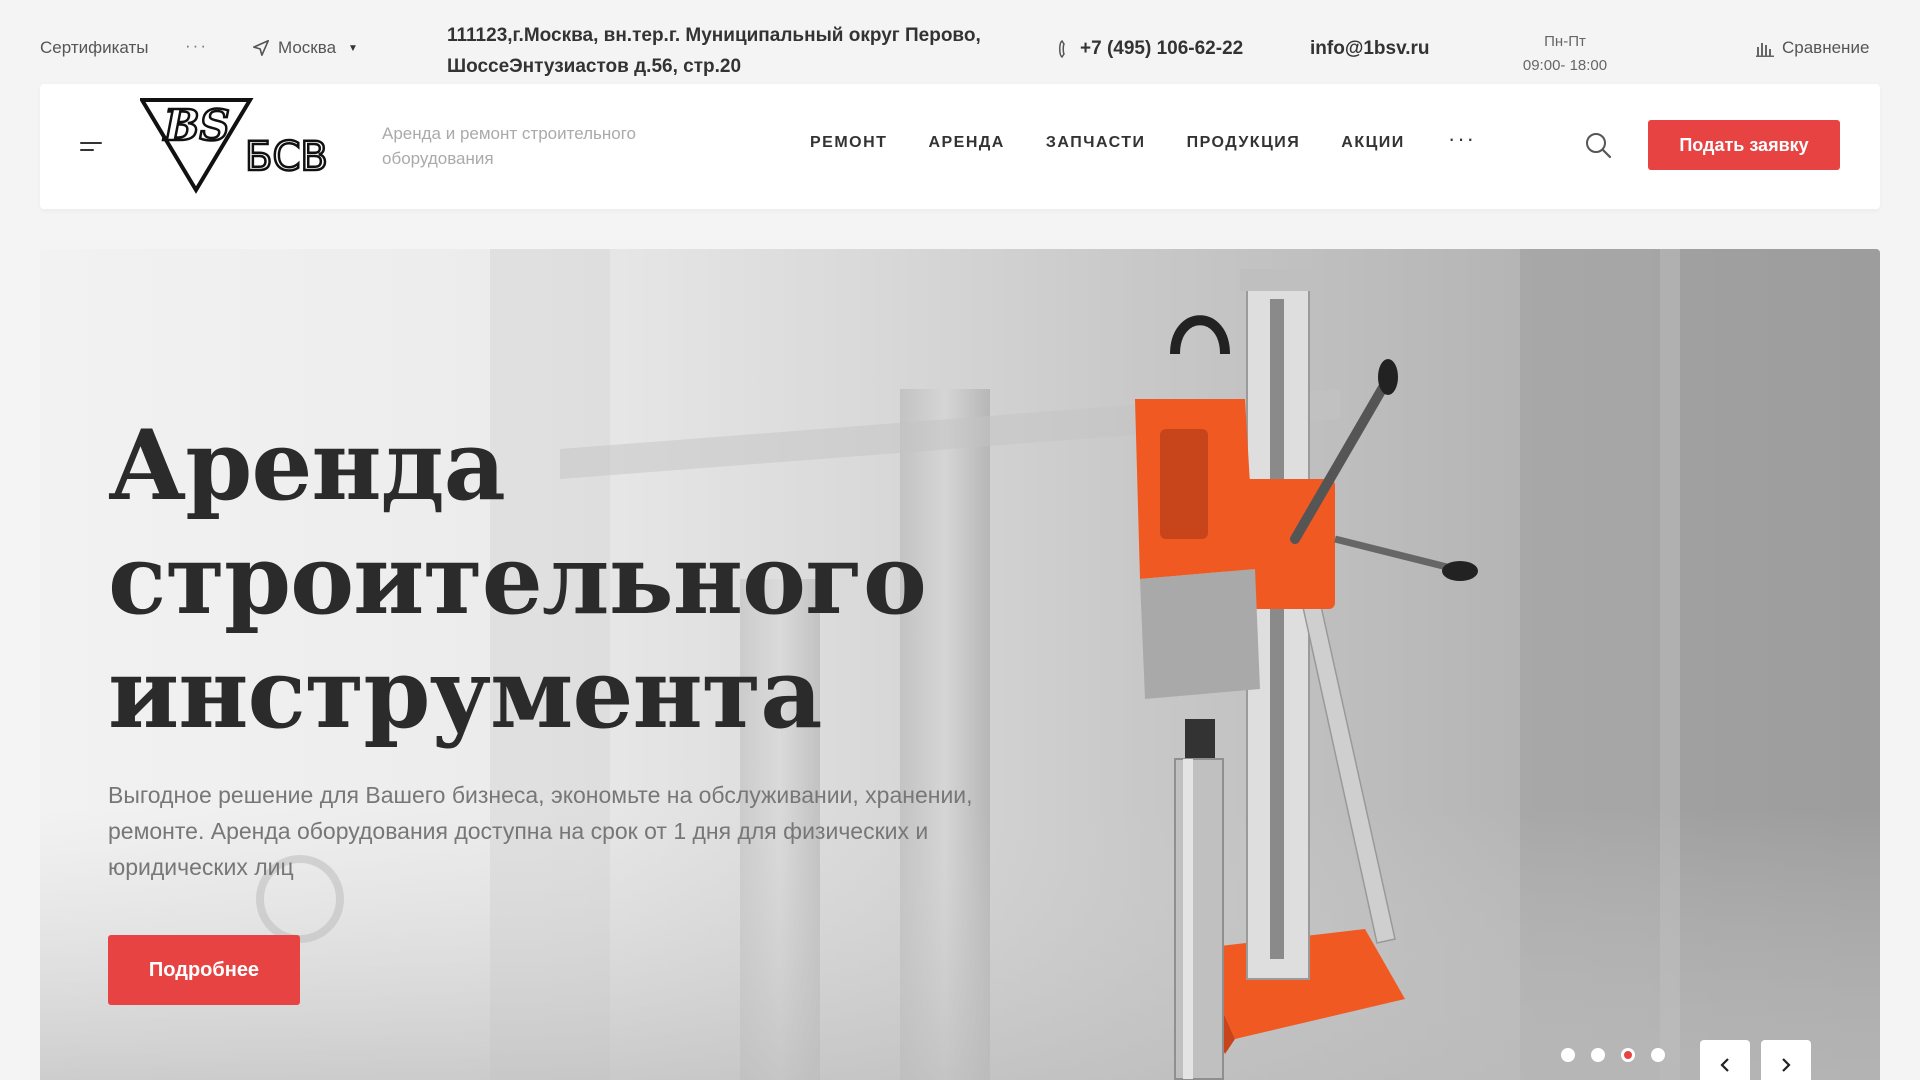 The height and width of the screenshot is (1080, 1920). I want to click on certificates-link: Сертификаты, so click(94, 48).